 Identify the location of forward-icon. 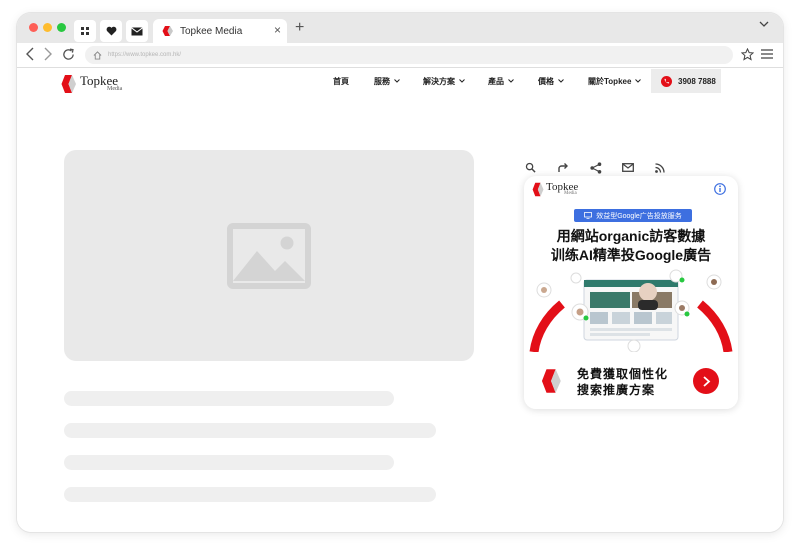
(48, 54).